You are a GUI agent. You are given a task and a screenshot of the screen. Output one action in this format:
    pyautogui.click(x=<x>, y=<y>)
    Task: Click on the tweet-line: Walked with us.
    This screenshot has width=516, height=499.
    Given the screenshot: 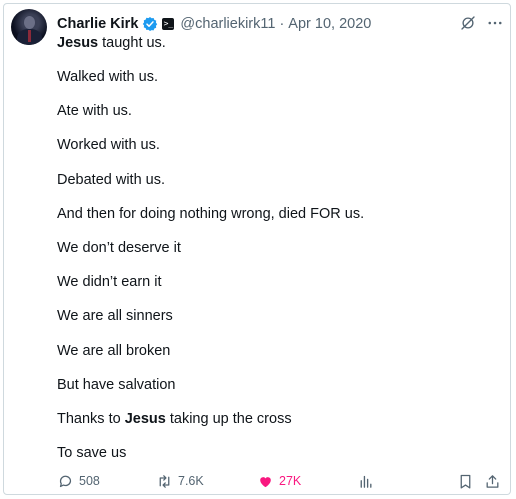 What is the action you would take?
    pyautogui.click(x=107, y=77)
    